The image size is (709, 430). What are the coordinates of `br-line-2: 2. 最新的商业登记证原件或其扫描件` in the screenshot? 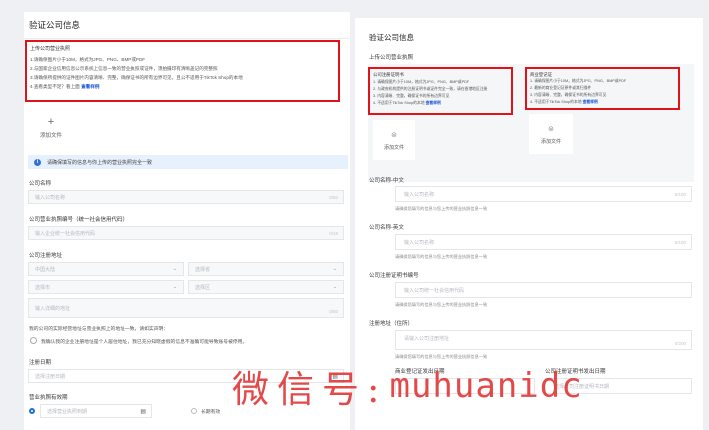 It's located at (561, 88).